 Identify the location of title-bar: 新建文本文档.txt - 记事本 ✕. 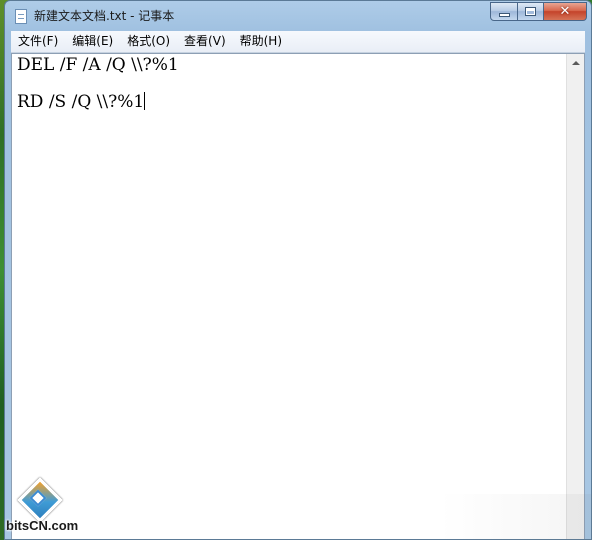
(298, 16).